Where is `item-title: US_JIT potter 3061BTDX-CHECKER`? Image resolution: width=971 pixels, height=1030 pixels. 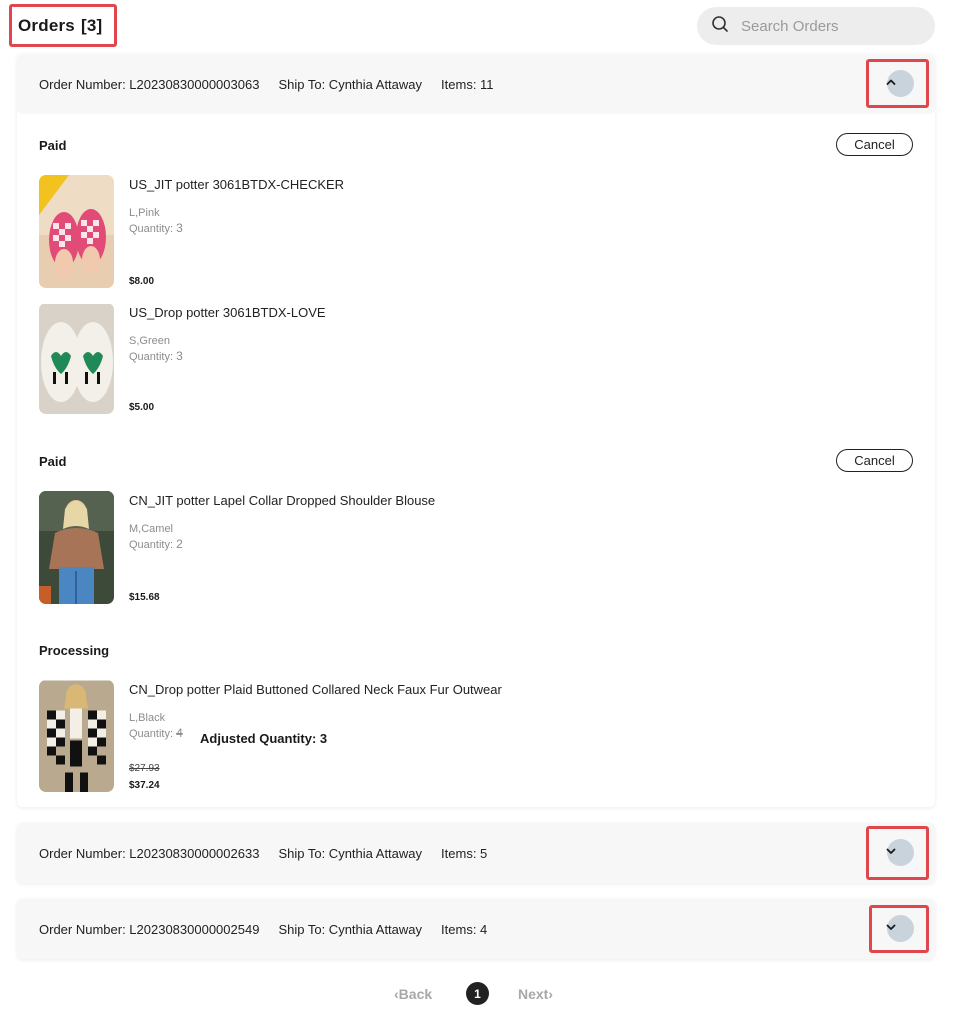 item-title: US_JIT potter 3061BTDX-CHECKER is located at coordinates (237, 184).